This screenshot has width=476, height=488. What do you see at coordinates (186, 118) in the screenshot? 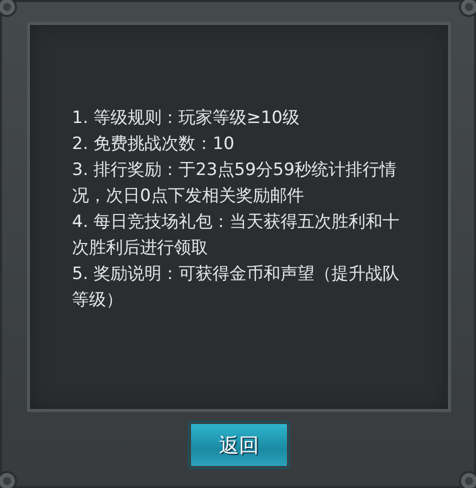
I see `rule-text: 1. 等级规则：玩家等级≥10级` at bounding box center [186, 118].